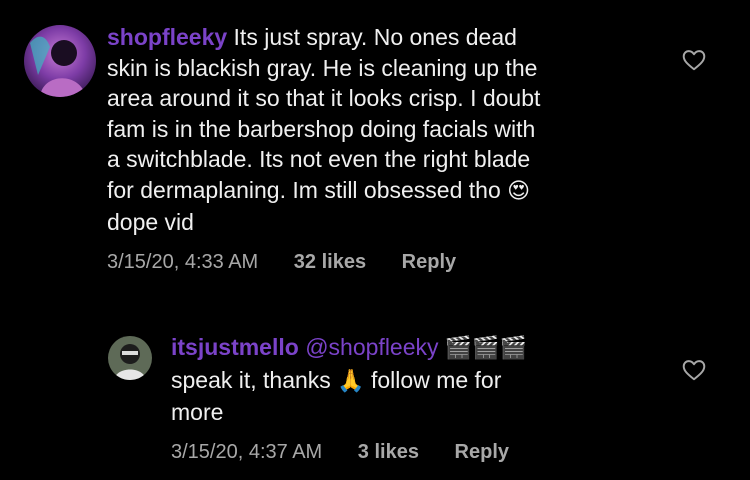 The width and height of the screenshot is (750, 480). I want to click on heart-eyes-emoji-icon: 😍, so click(519, 191).